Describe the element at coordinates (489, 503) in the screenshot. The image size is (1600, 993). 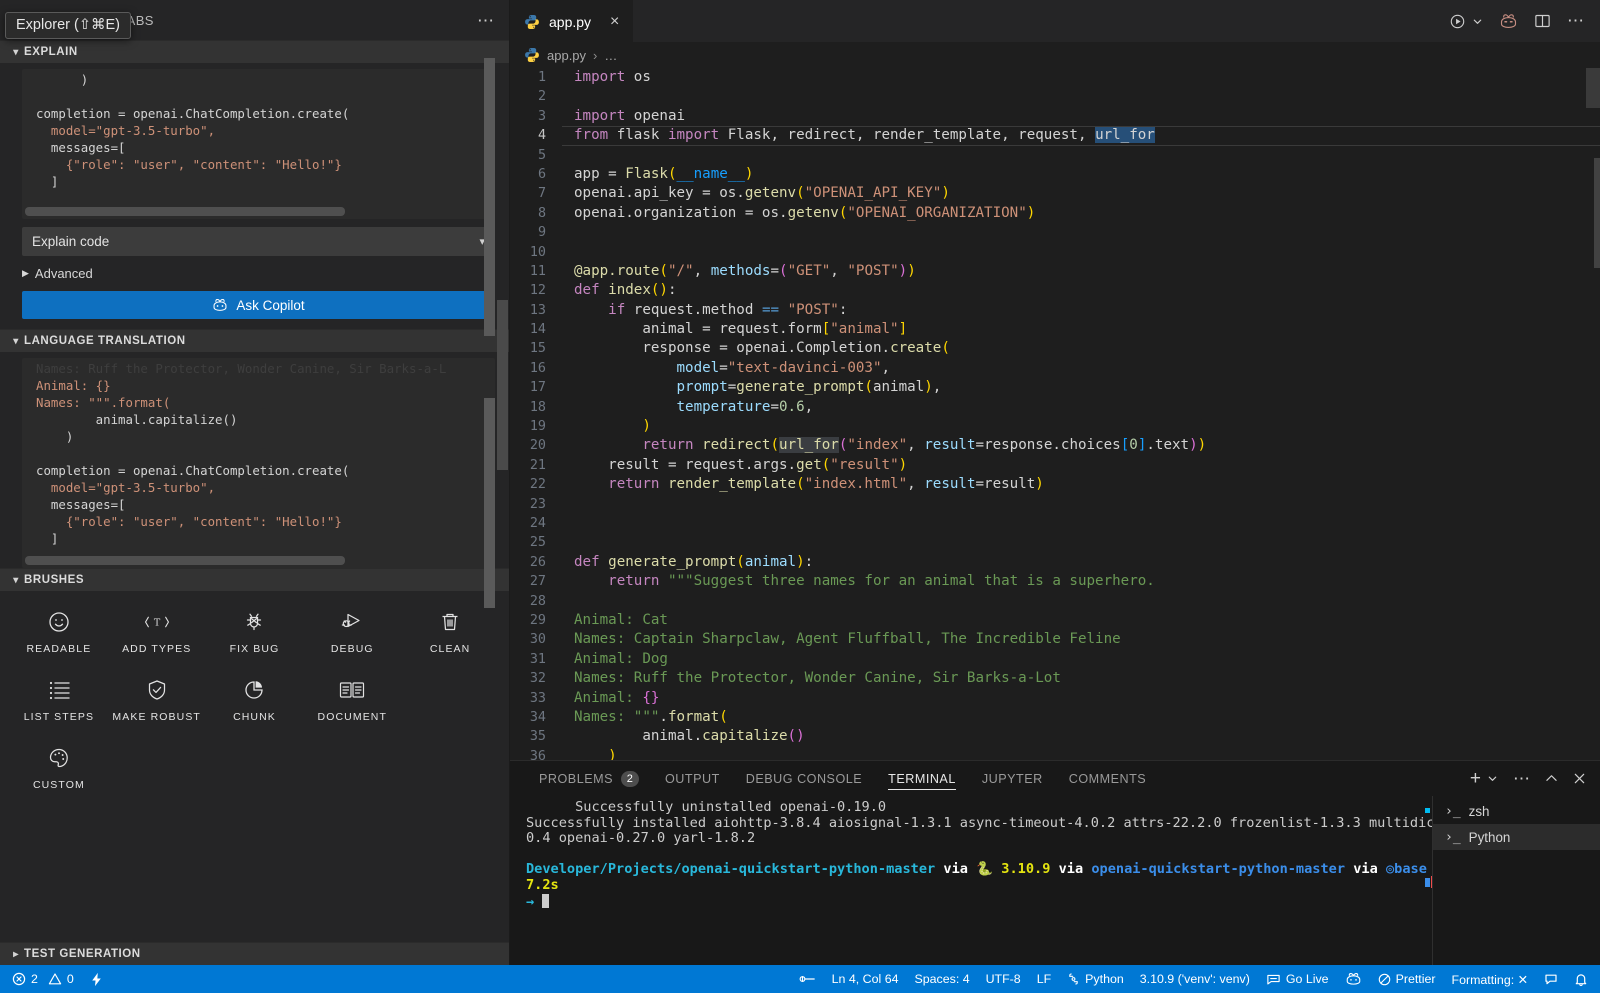
I see `lt-code-vscrollbar` at that location.